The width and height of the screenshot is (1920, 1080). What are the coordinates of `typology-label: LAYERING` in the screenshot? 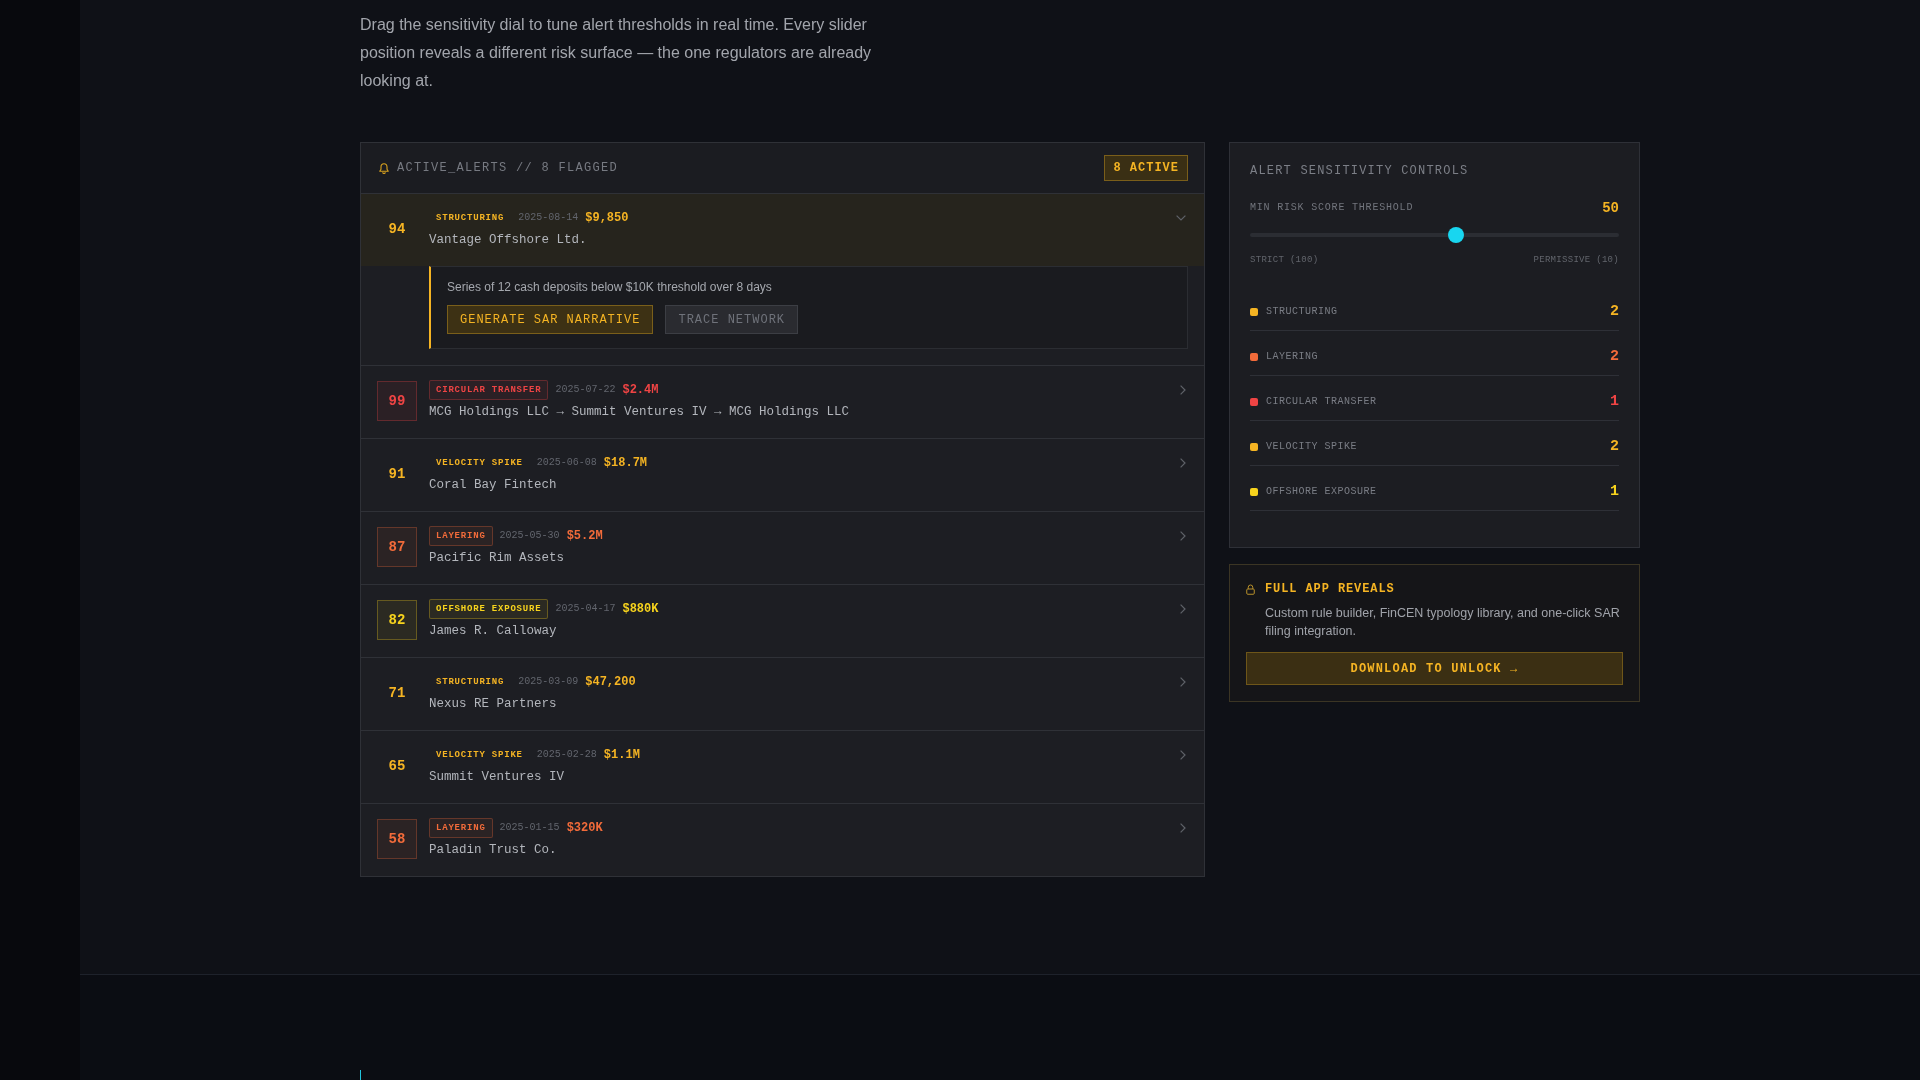 It's located at (1292, 357).